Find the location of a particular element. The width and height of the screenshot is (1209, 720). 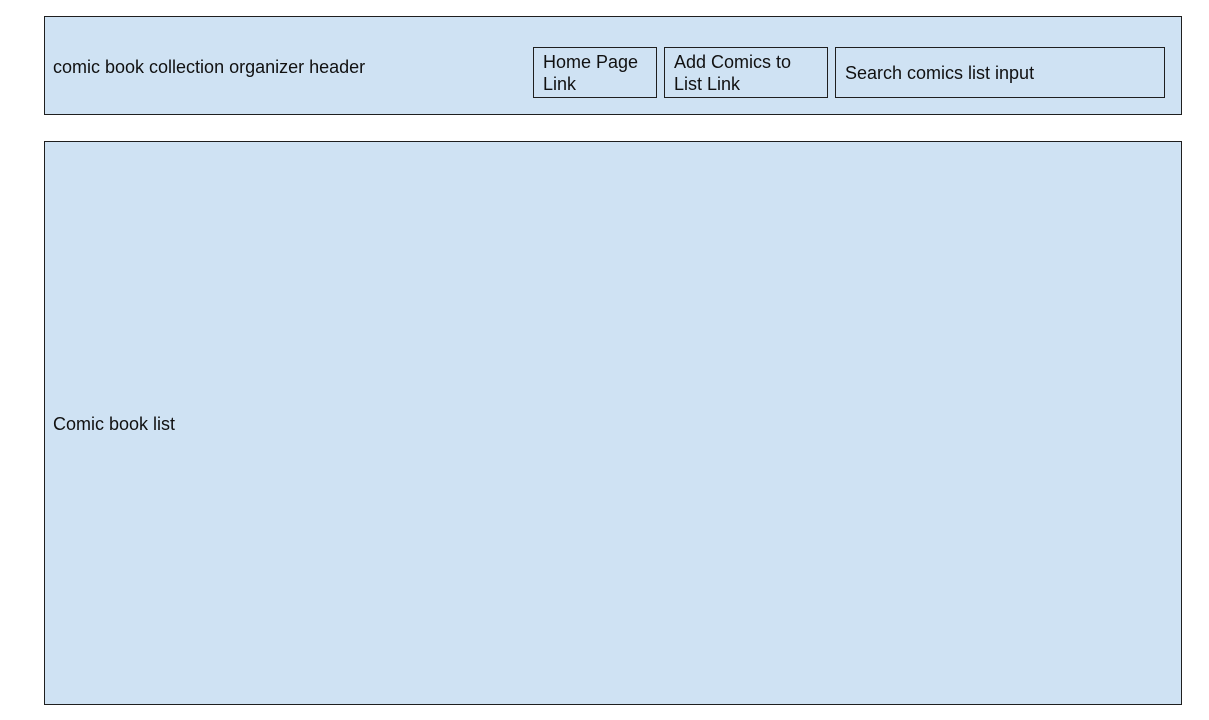

add-comics-link: Add Comics to List Link is located at coordinates (746, 72).